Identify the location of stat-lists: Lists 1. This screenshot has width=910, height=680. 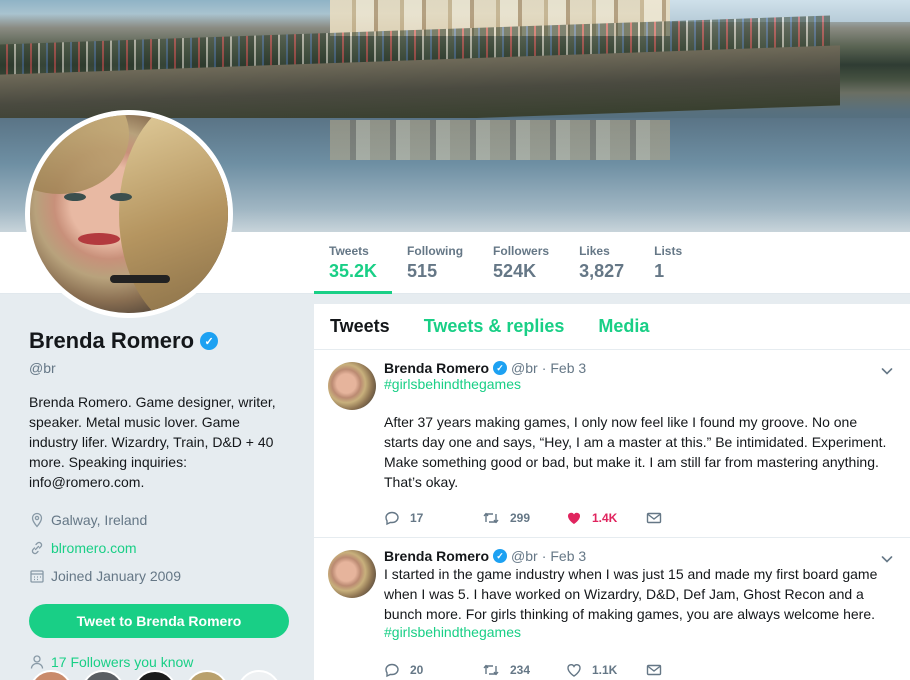
(668, 263).